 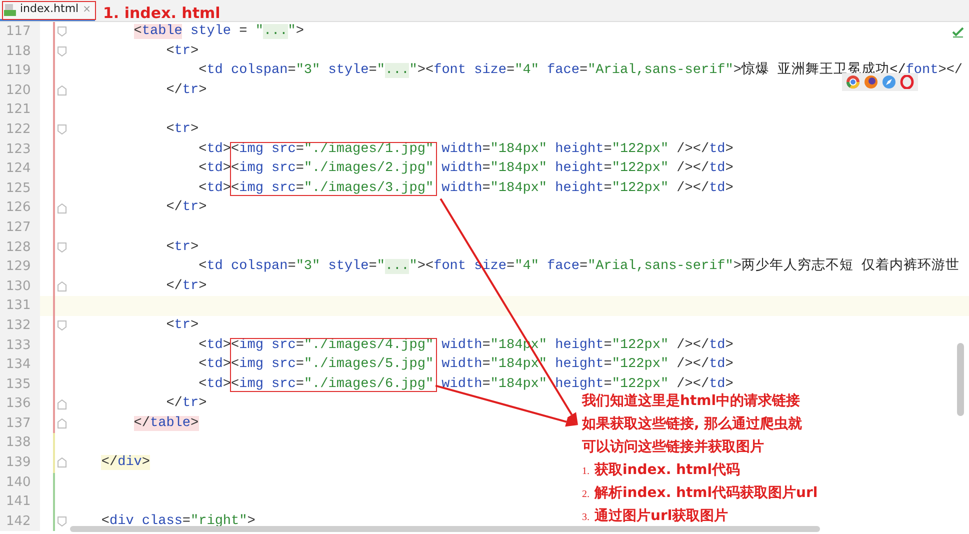 I want to click on file-icon, so click(x=10, y=10).